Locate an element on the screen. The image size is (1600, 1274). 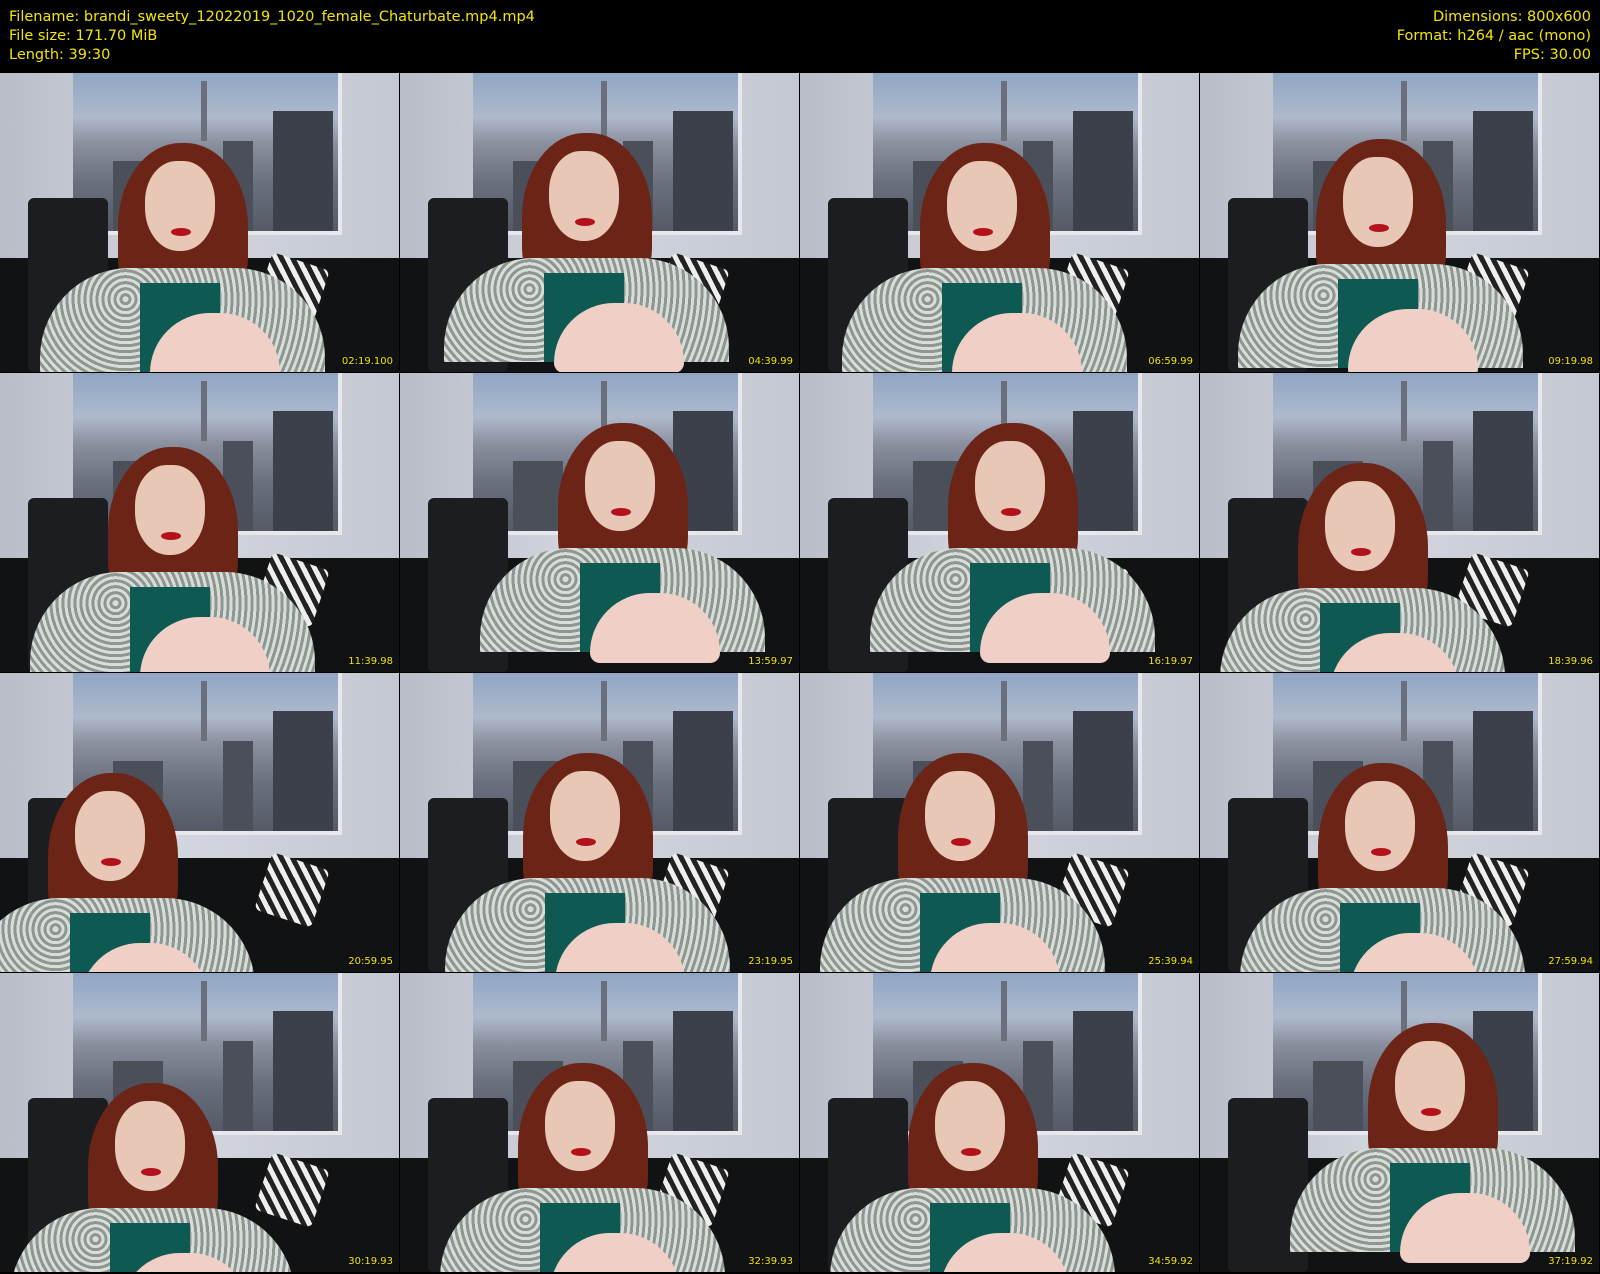
thumbnail-frame: 02:19.100 is located at coordinates (199, 222).